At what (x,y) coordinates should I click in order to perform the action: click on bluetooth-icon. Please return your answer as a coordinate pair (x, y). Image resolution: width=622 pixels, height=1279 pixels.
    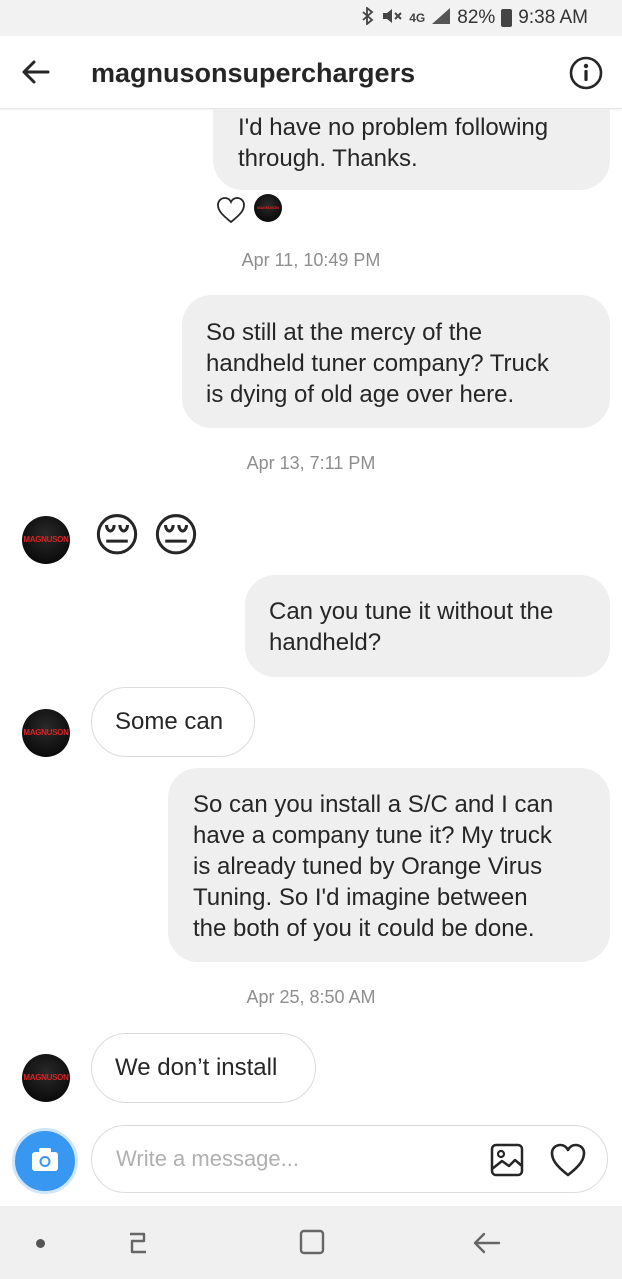
    Looking at the image, I should click on (368, 17).